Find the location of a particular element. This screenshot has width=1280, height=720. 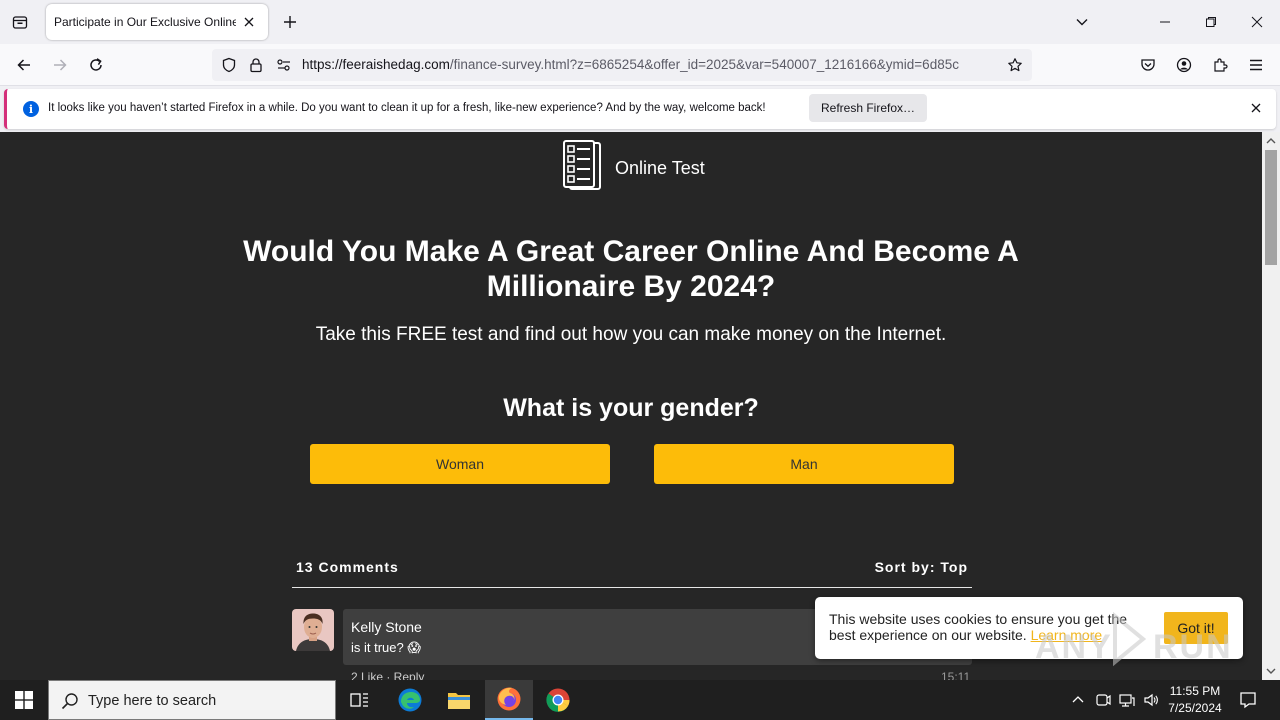

comments-header: 13 Comments Sort by: Top is located at coordinates (632, 572).